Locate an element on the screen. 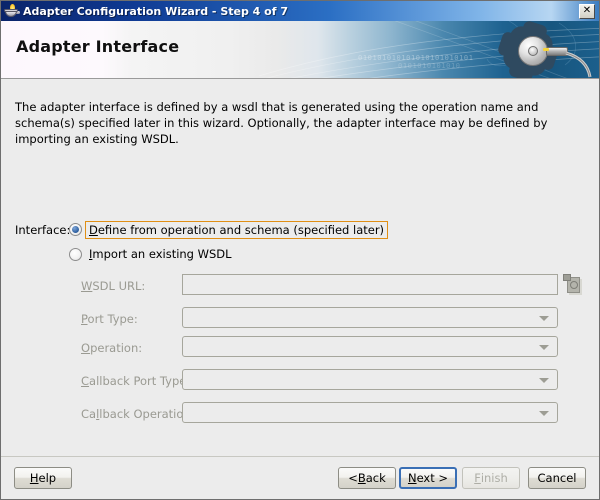  mnemonic-letter: H is located at coordinates (34, 478).